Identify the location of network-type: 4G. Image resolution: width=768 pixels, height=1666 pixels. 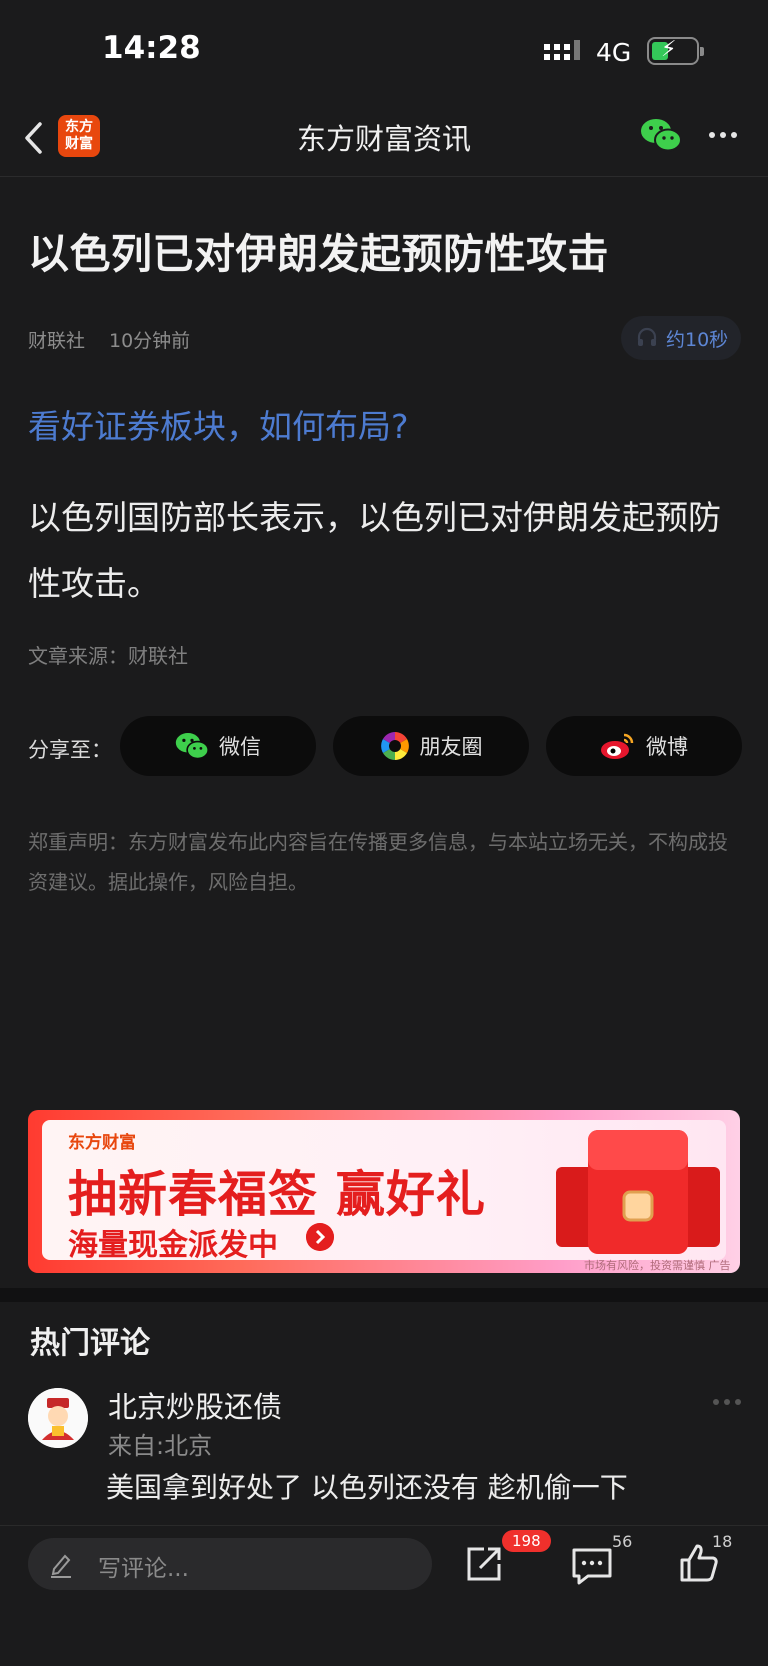
(614, 52).